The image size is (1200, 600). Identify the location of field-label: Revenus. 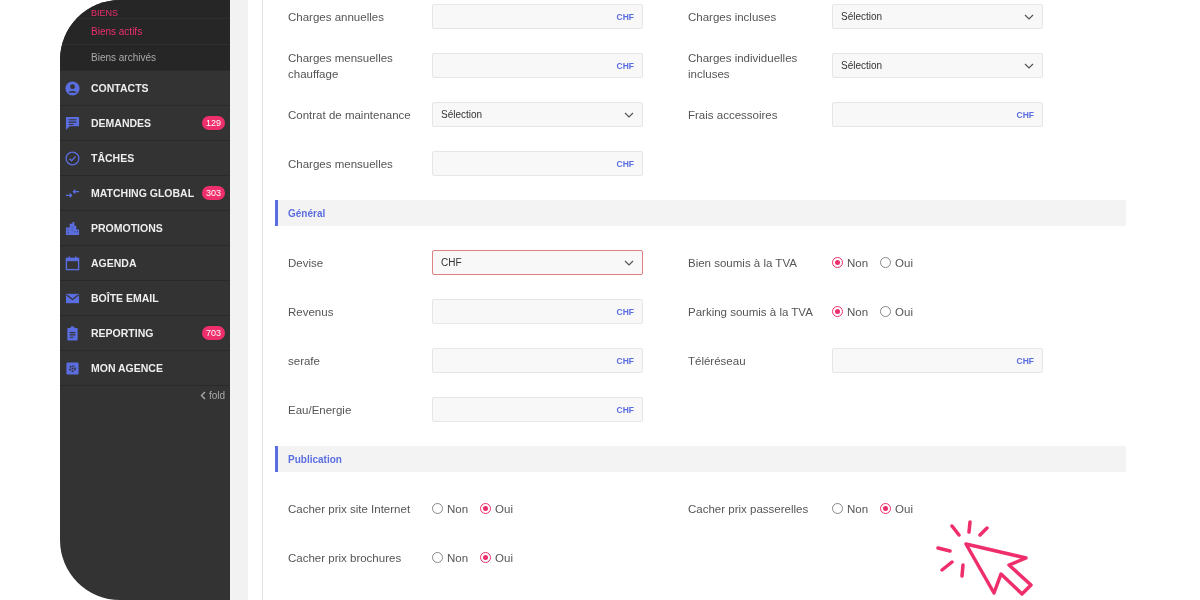
(311, 312).